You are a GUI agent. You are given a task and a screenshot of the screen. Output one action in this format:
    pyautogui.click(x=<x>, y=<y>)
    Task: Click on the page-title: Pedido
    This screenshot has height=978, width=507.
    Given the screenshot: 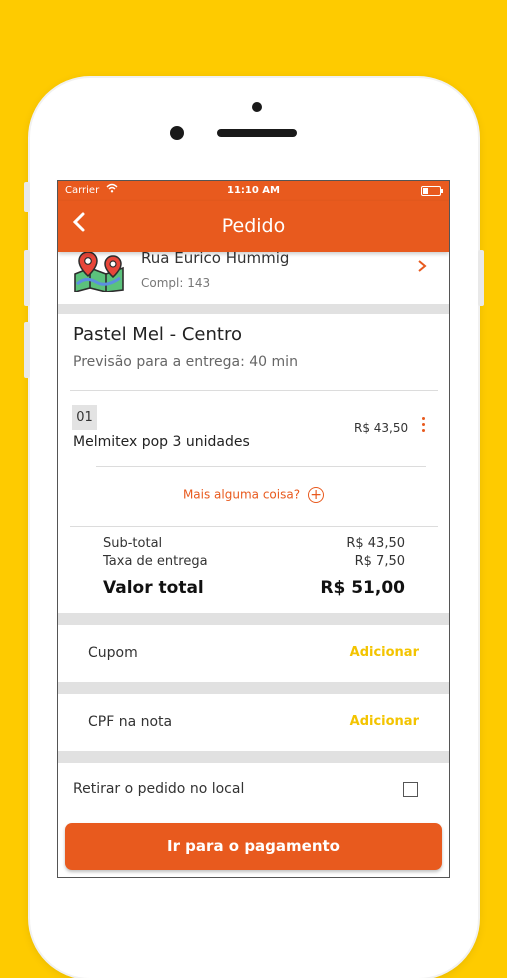 What is the action you would take?
    pyautogui.click(x=253, y=226)
    